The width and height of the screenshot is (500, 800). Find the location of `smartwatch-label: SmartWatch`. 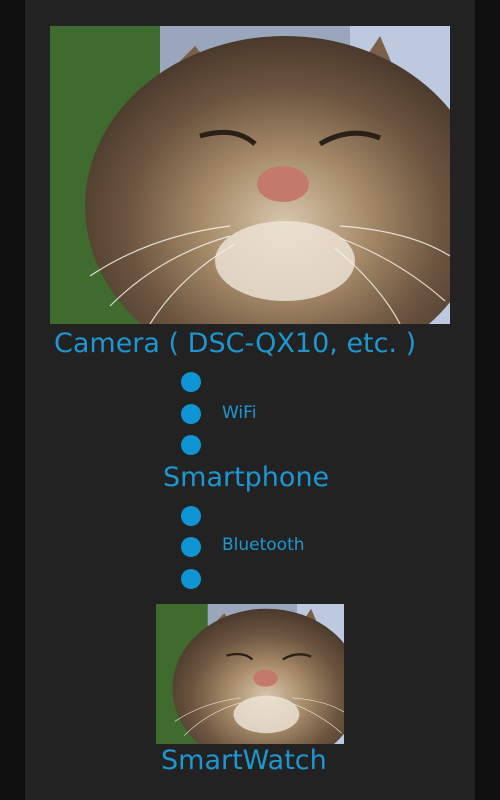

smartwatch-label: SmartWatch is located at coordinates (244, 760).